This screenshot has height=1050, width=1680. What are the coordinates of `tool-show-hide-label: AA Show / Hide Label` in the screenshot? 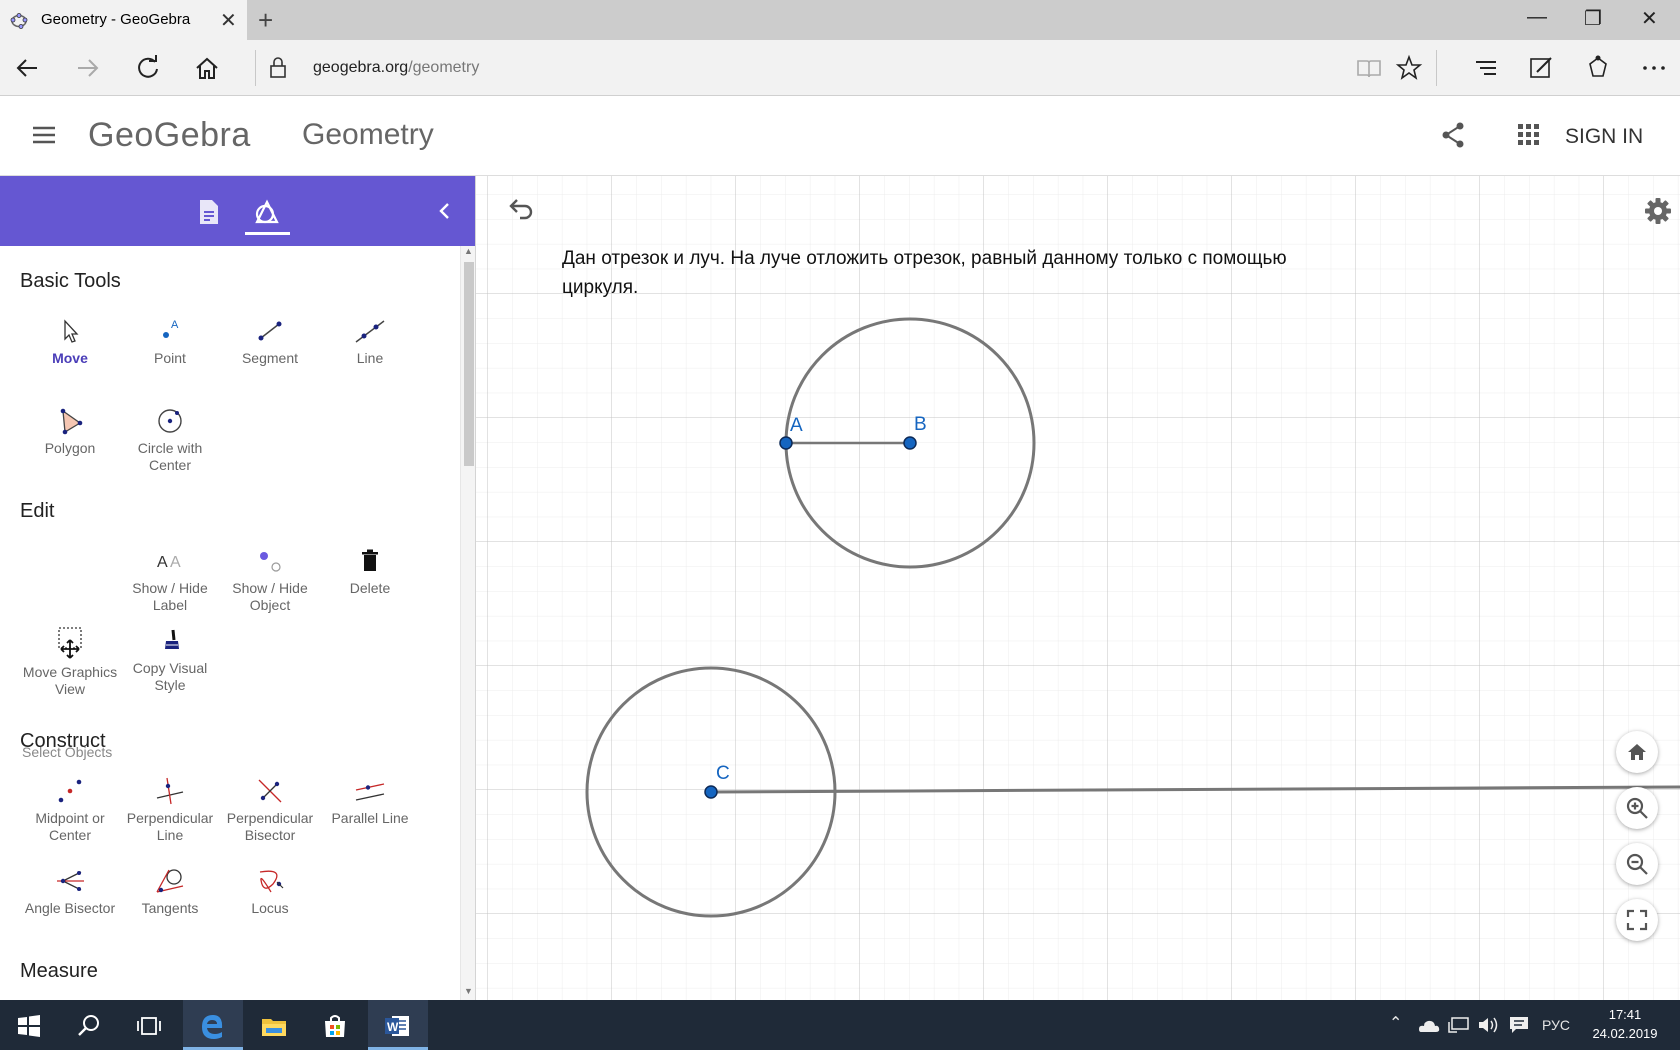 It's located at (170, 586).